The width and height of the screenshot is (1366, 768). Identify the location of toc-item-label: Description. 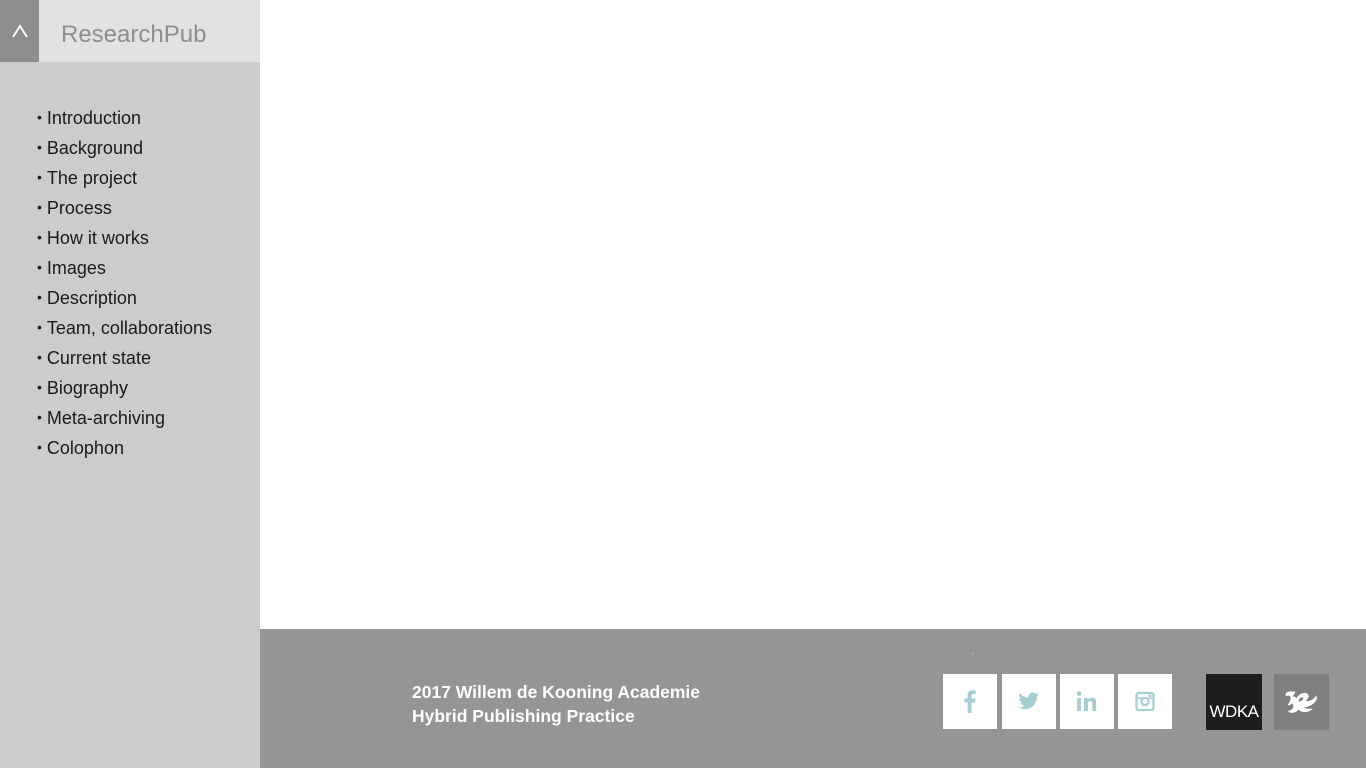
(91, 298).